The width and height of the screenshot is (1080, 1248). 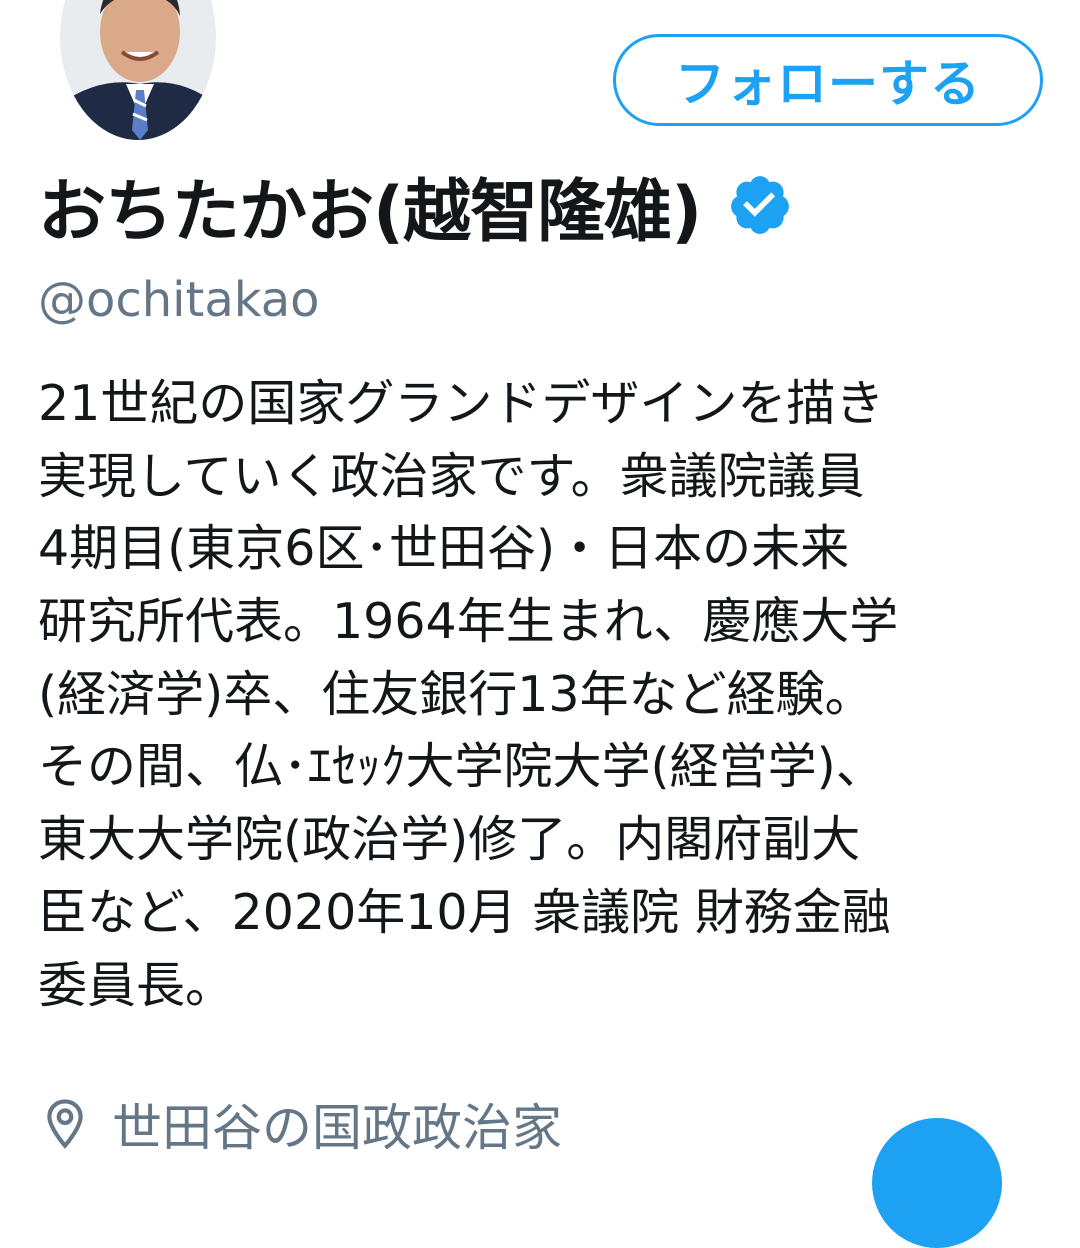 What do you see at coordinates (760, 205) in the screenshot?
I see `verified-badge-icon` at bounding box center [760, 205].